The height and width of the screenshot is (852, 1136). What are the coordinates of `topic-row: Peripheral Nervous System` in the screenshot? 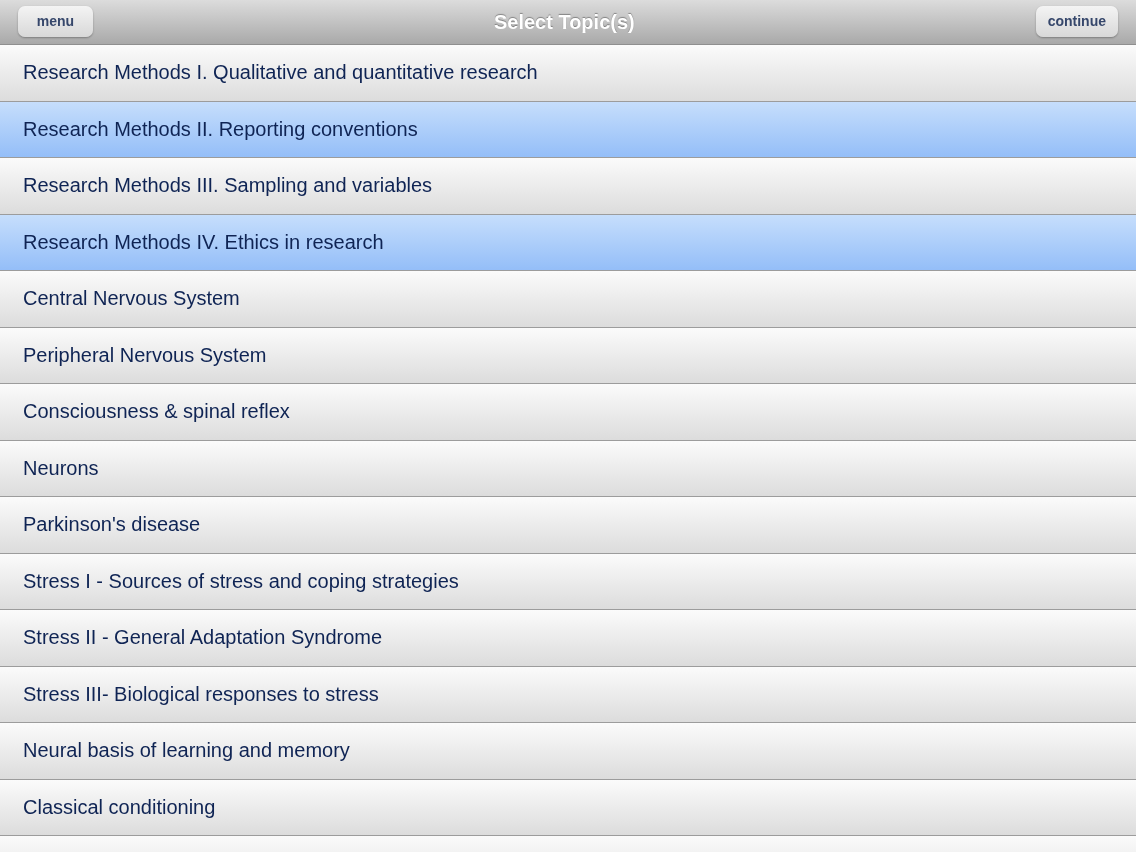 It's located at (568, 355).